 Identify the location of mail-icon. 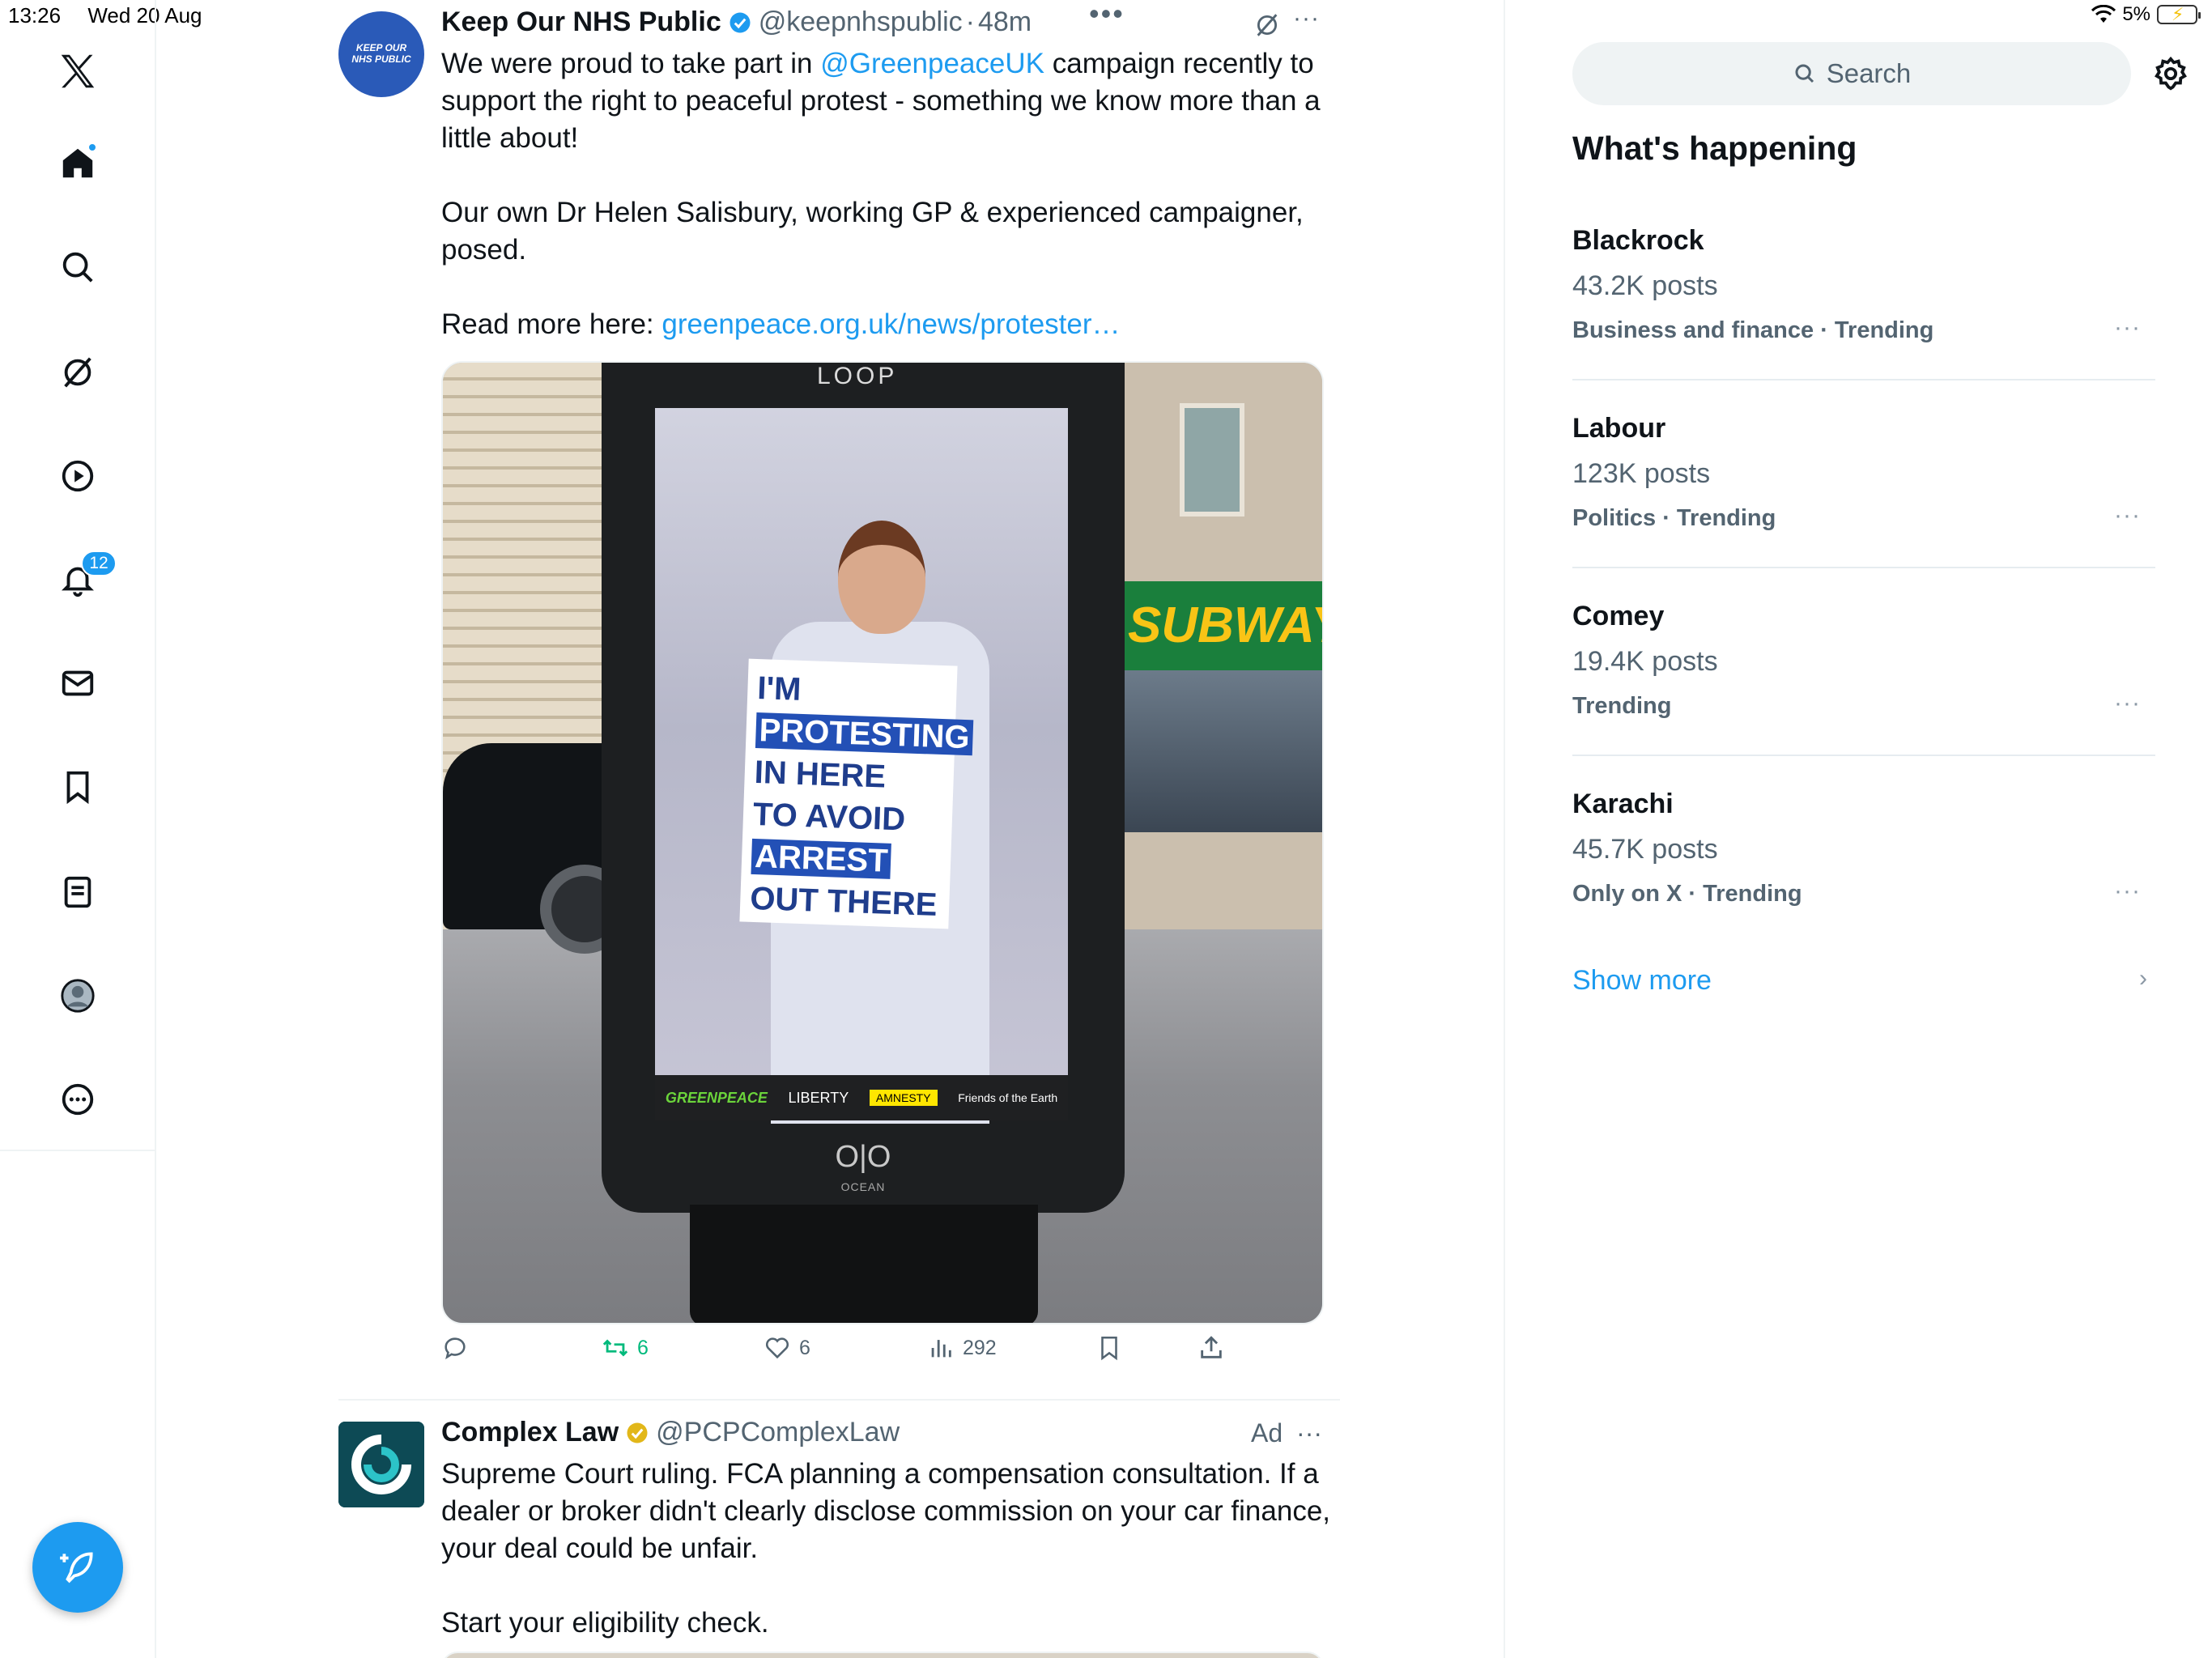
(78, 683).